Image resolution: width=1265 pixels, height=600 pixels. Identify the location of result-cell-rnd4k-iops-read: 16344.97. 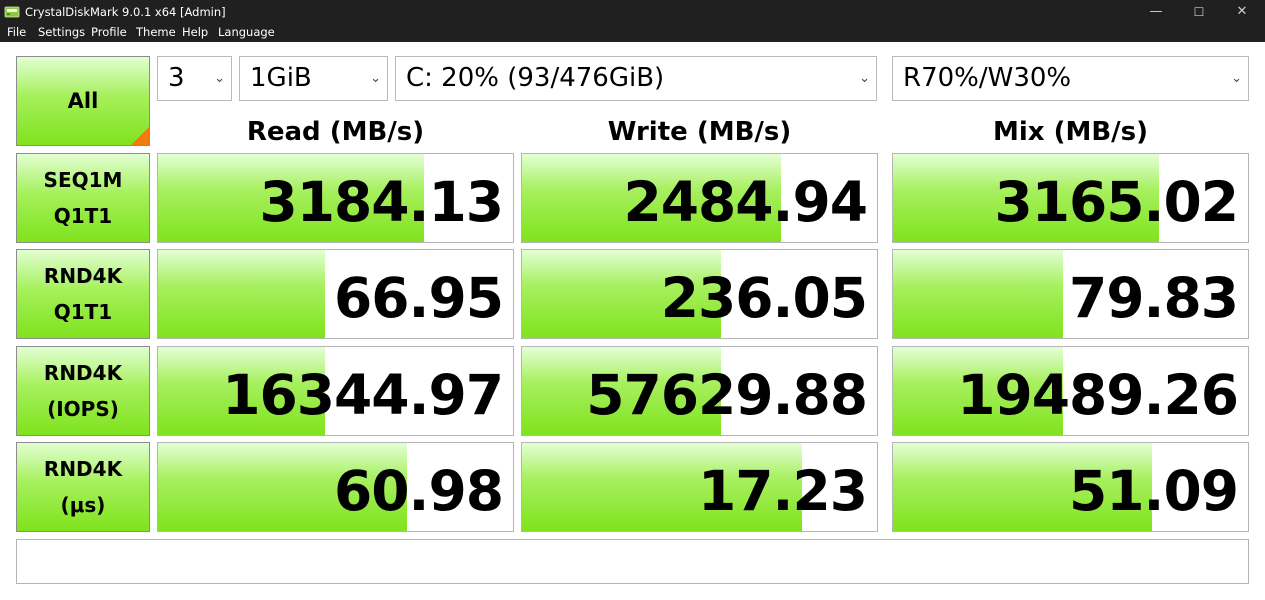
(335, 391).